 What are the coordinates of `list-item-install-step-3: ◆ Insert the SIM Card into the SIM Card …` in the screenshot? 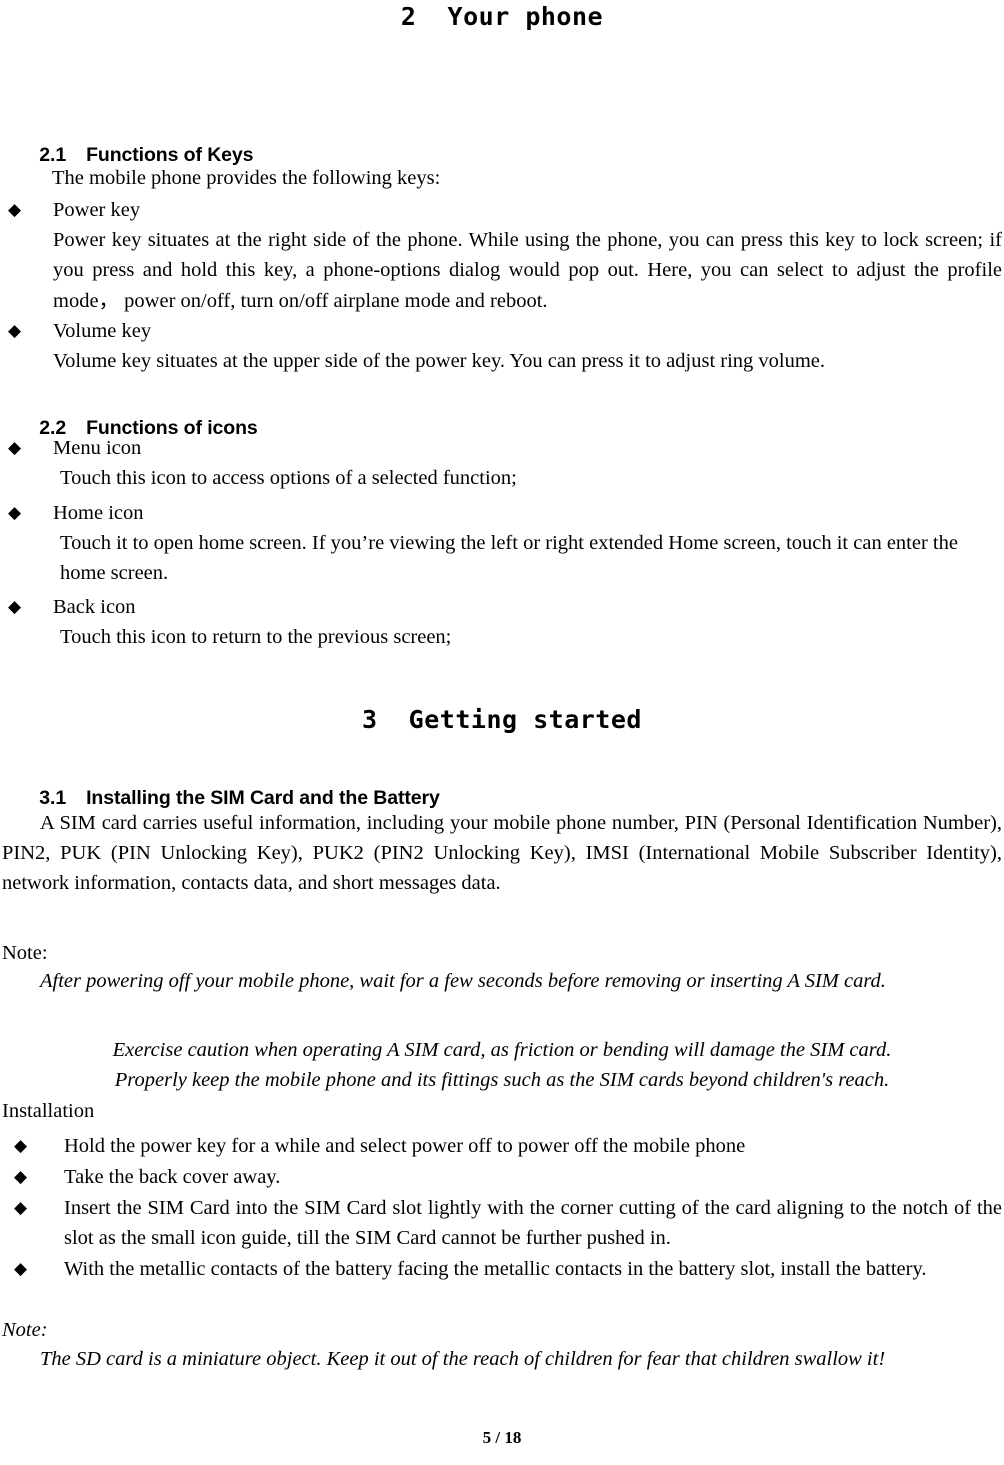 It's located at (508, 1223).